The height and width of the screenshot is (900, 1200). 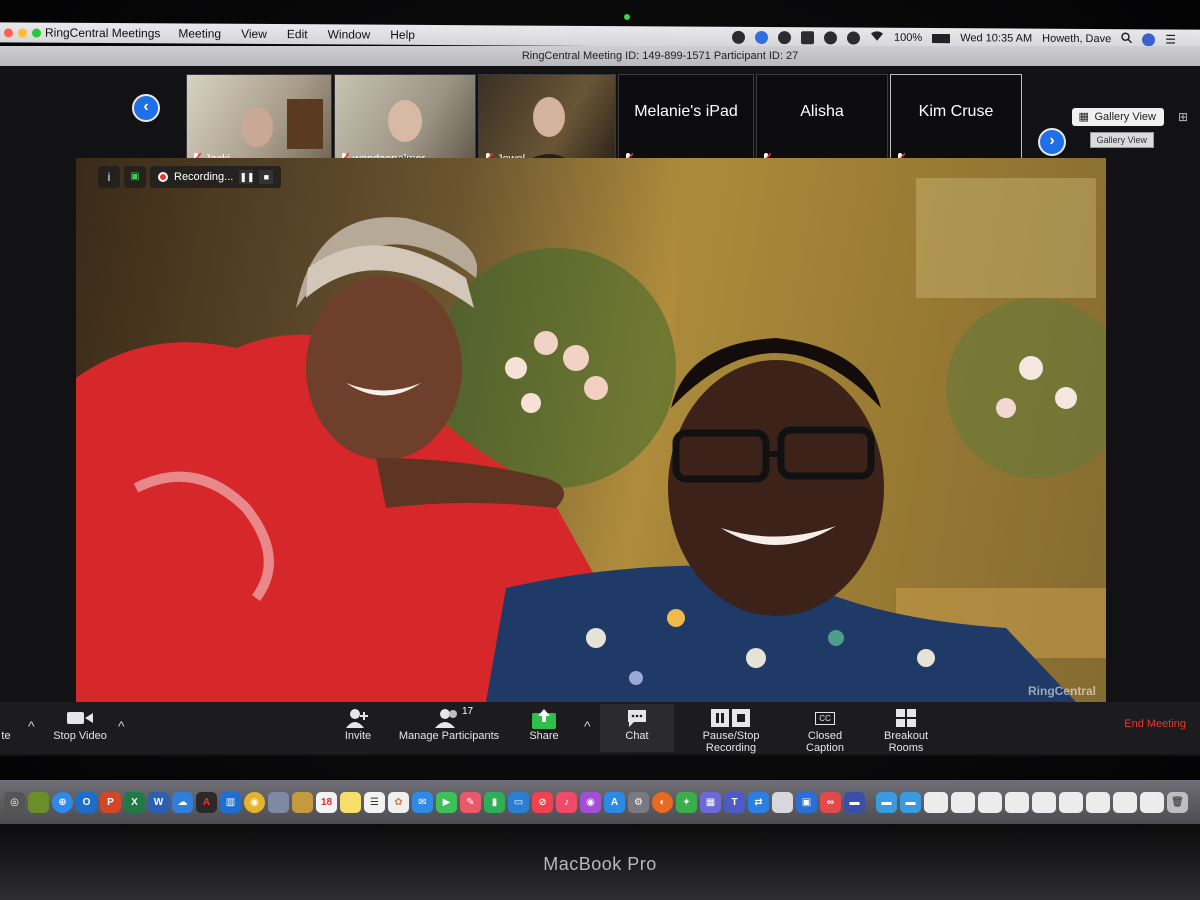 What do you see at coordinates (637, 728) in the screenshot?
I see `chat-button: Chat` at bounding box center [637, 728].